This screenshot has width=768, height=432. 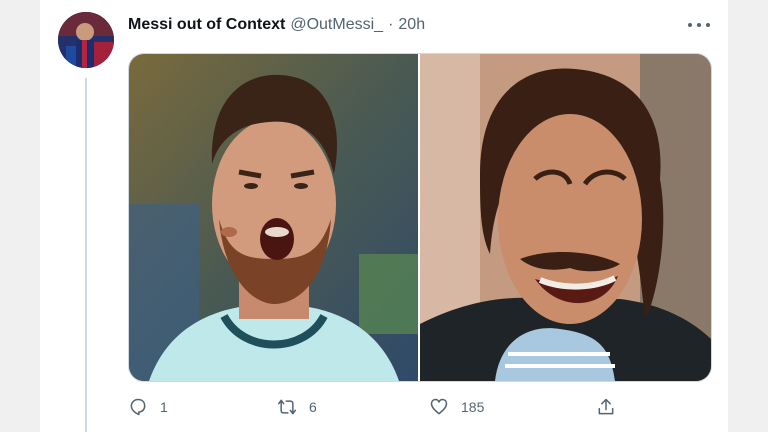 I want to click on reply-button: 1, so click(x=148, y=407).